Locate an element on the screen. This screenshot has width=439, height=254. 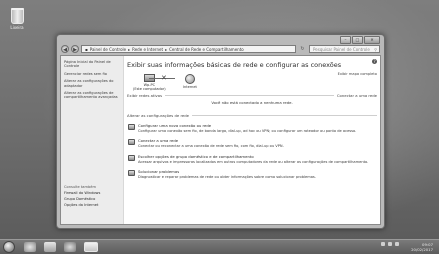
new-connection-icon is located at coordinates (131, 127).